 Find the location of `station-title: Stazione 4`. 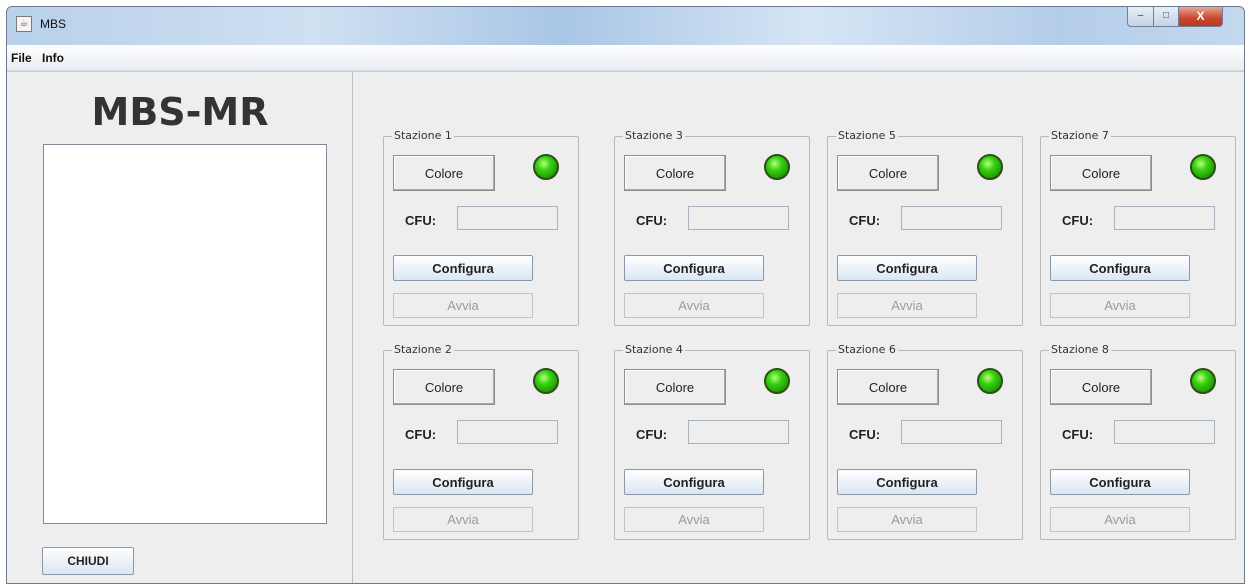

station-title: Stazione 4 is located at coordinates (654, 349).